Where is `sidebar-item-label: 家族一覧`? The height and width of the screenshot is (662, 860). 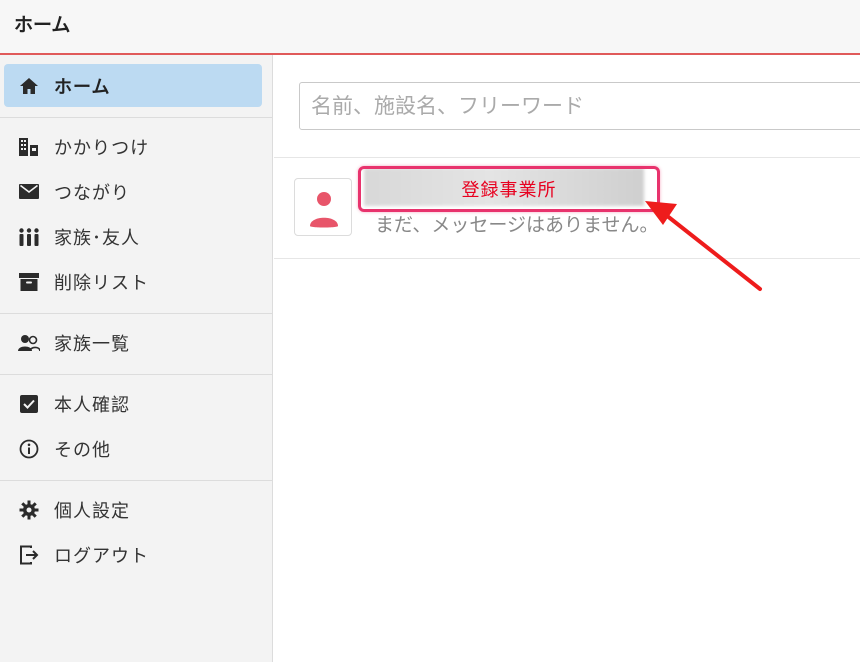
sidebar-item-label: 家族一覧 is located at coordinates (92, 344).